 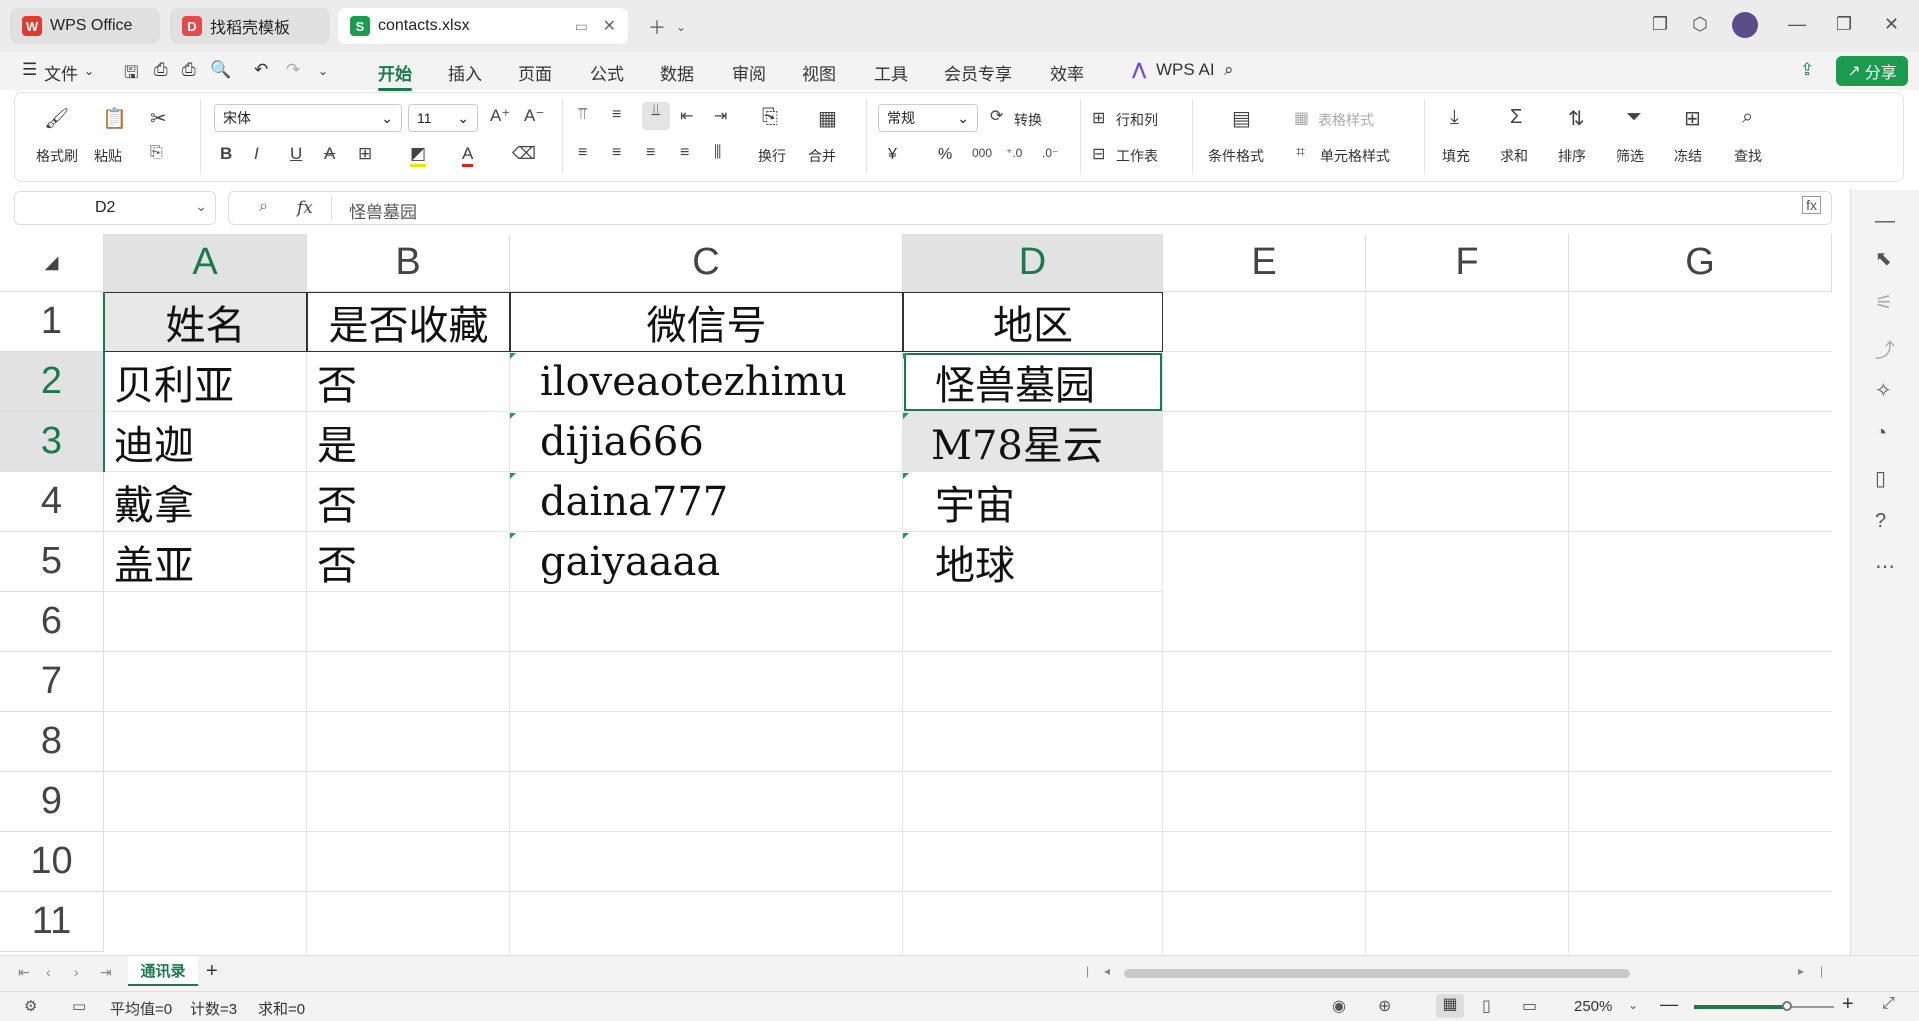 I want to click on comment-icon: ▭, so click(x=79, y=1006).